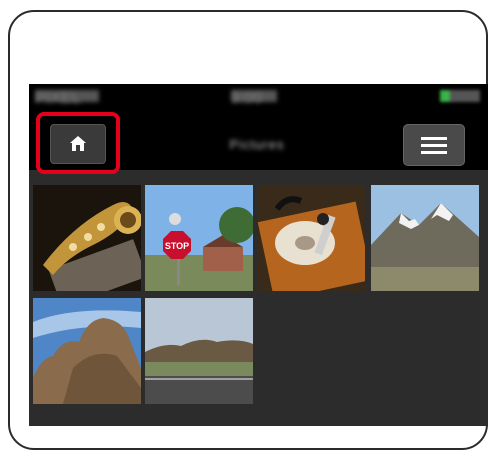  I want to click on menu-button, so click(434, 145).